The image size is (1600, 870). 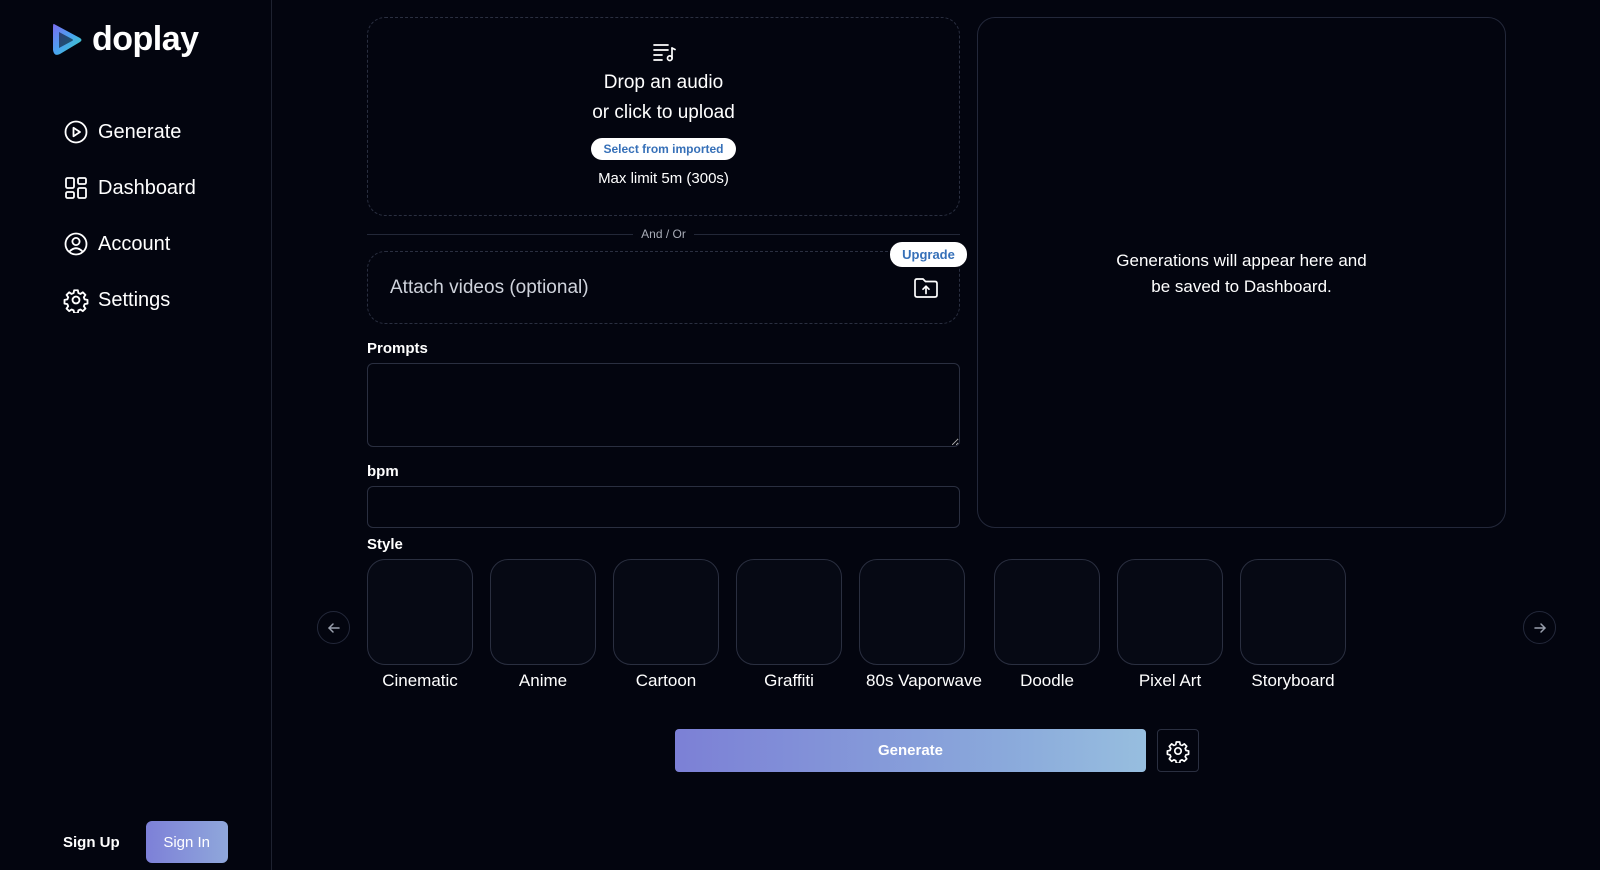 What do you see at coordinates (1241, 260) in the screenshot?
I see `generations-placeholder-line1: Generations will appear here and` at bounding box center [1241, 260].